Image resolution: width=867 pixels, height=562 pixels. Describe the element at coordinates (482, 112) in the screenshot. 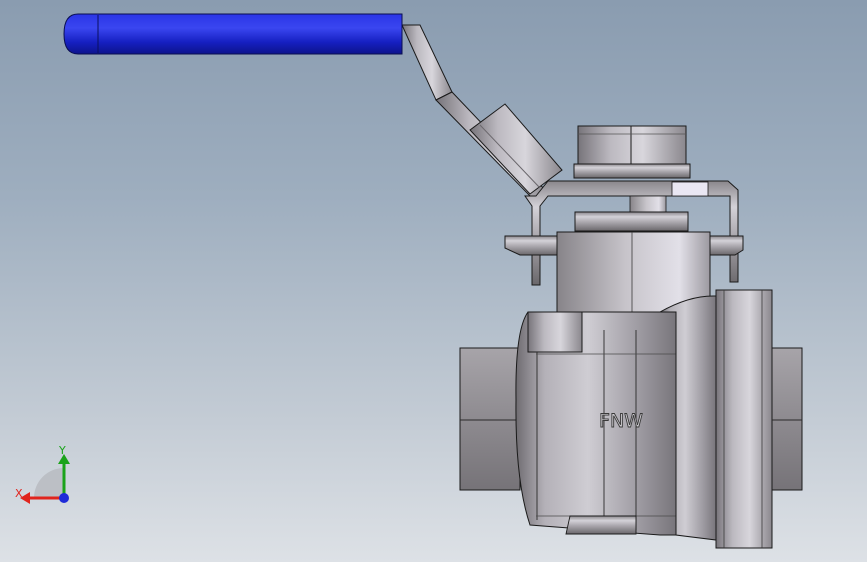

I see `handle-lever` at that location.